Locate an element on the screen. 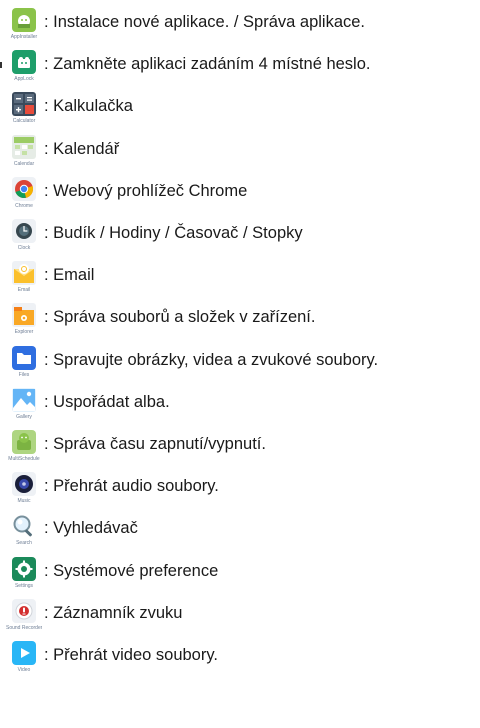 The width and height of the screenshot is (480, 728). list-item: Video : Přehrát video soubory. is located at coordinates (240, 661).